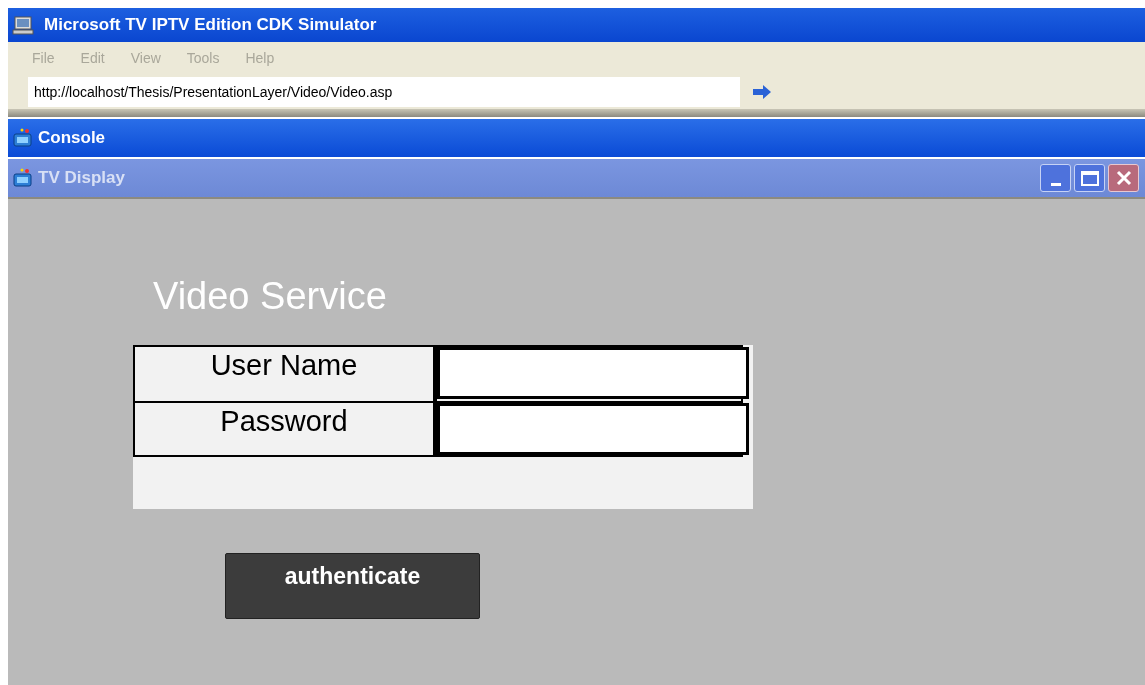 The height and width of the screenshot is (685, 1145). I want to click on page-heading: Video Service, so click(270, 296).